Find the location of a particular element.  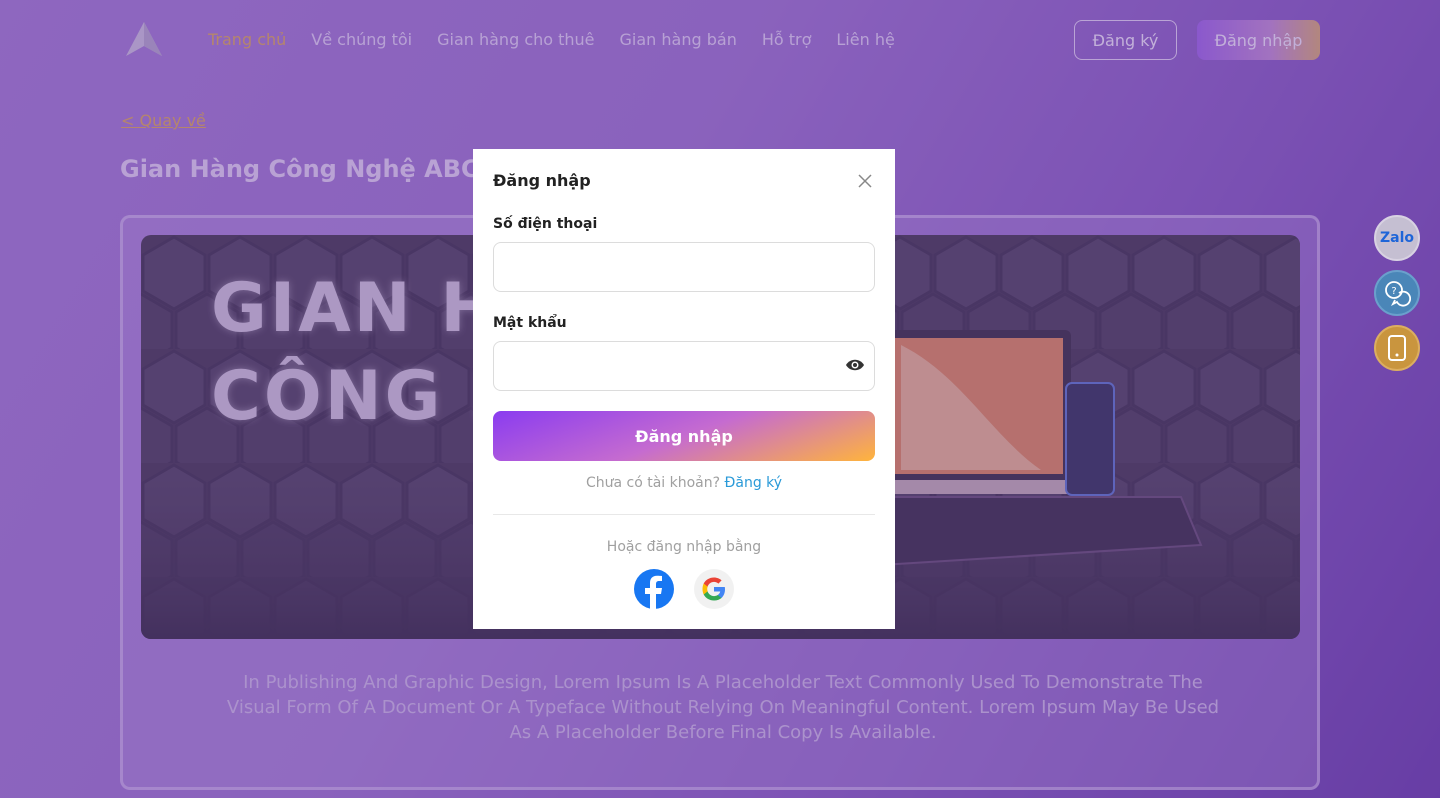

password-input is located at coordinates (684, 366).